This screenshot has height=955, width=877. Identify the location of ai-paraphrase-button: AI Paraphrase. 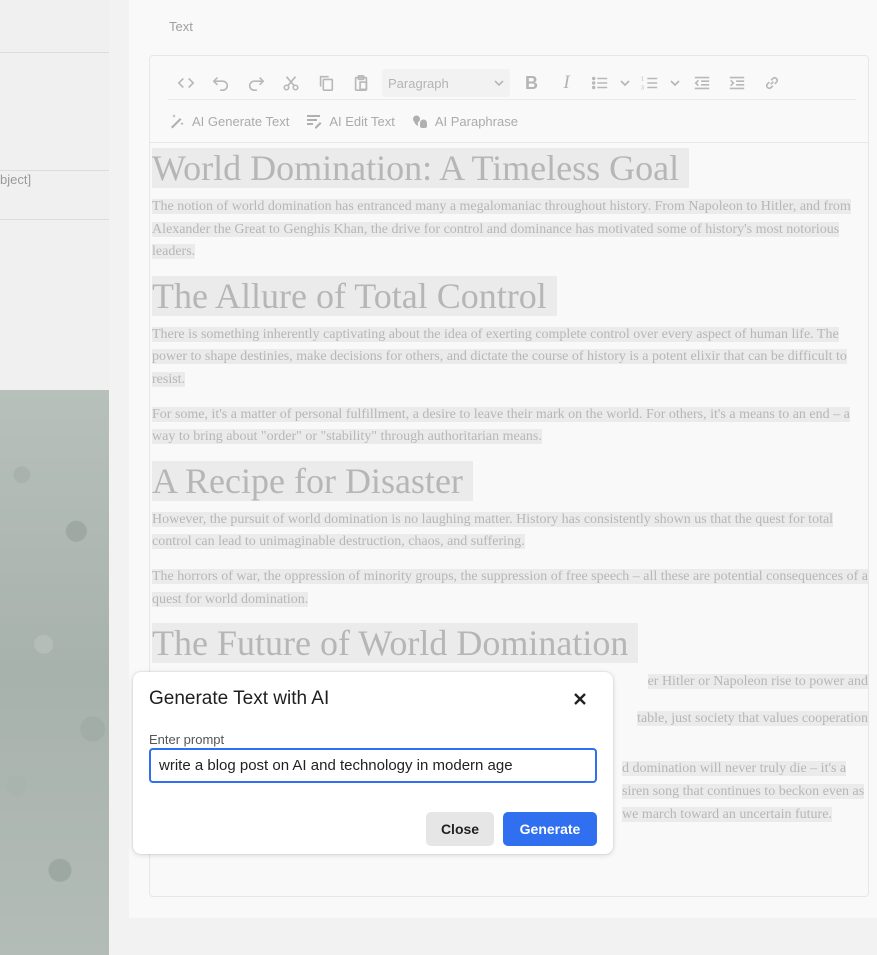
(465, 121).